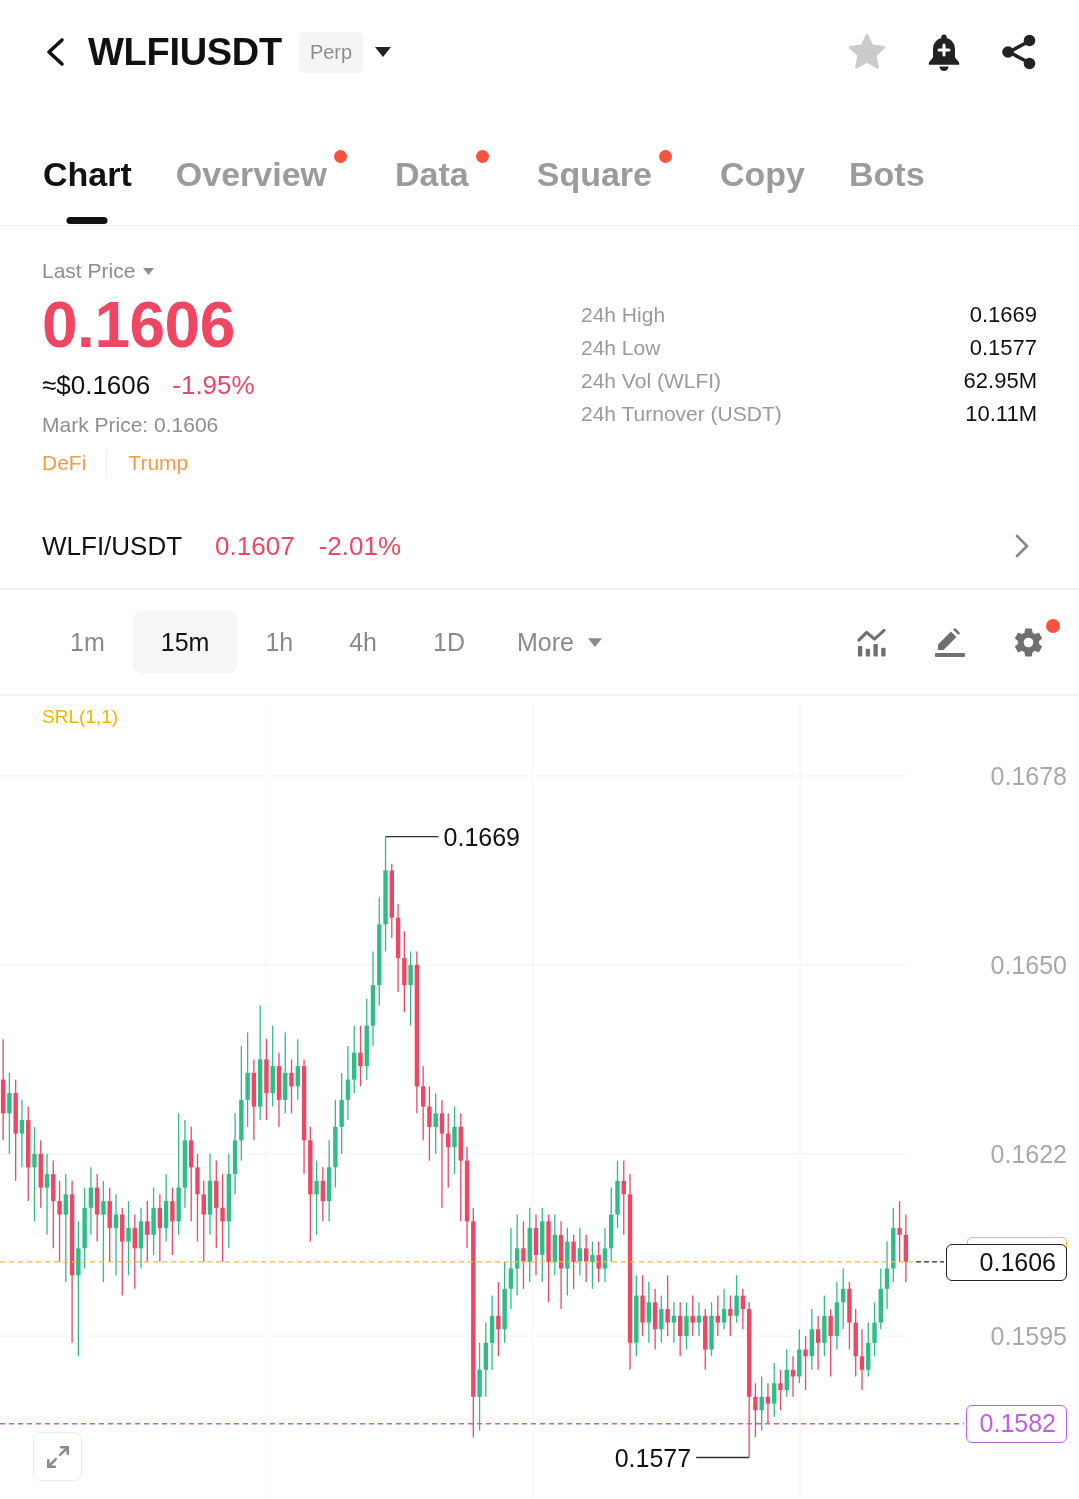  I want to click on chevron-right-icon, so click(1022, 546).